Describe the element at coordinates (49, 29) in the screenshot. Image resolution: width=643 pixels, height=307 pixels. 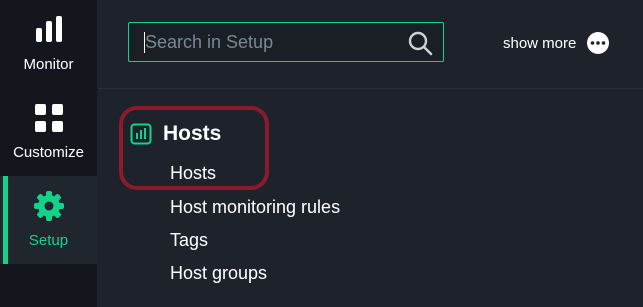
I see `bar-chart-icon` at that location.